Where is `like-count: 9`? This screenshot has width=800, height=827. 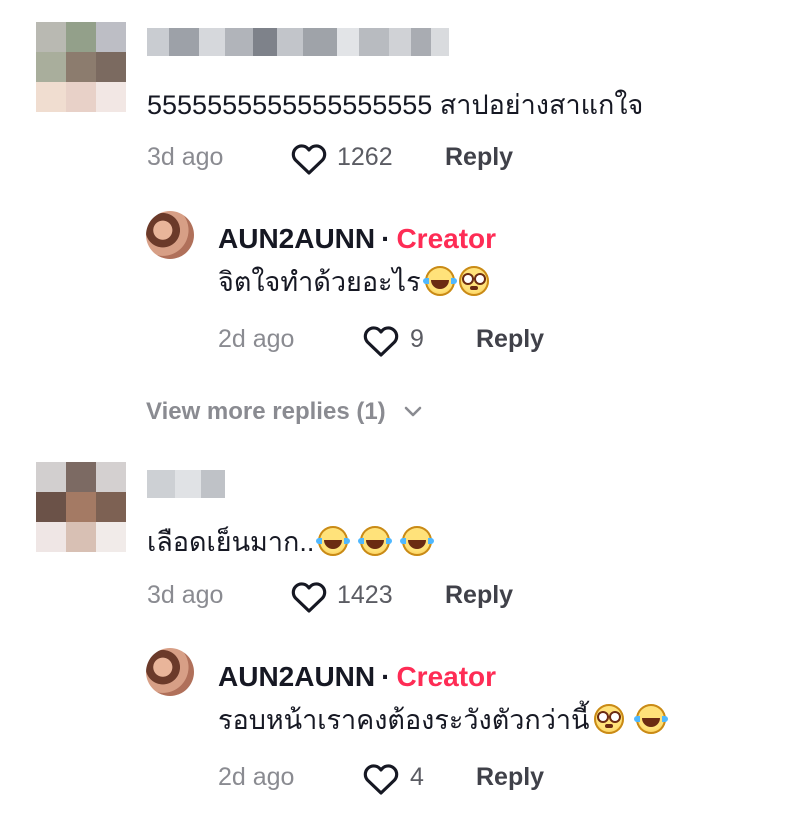 like-count: 9 is located at coordinates (417, 339).